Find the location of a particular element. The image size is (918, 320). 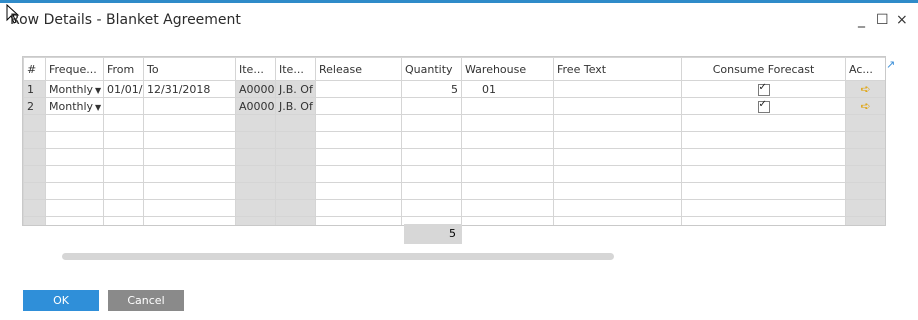

table-row: 2 Monthly▼ A0000 J.B. Of ➪ is located at coordinates (454, 106).